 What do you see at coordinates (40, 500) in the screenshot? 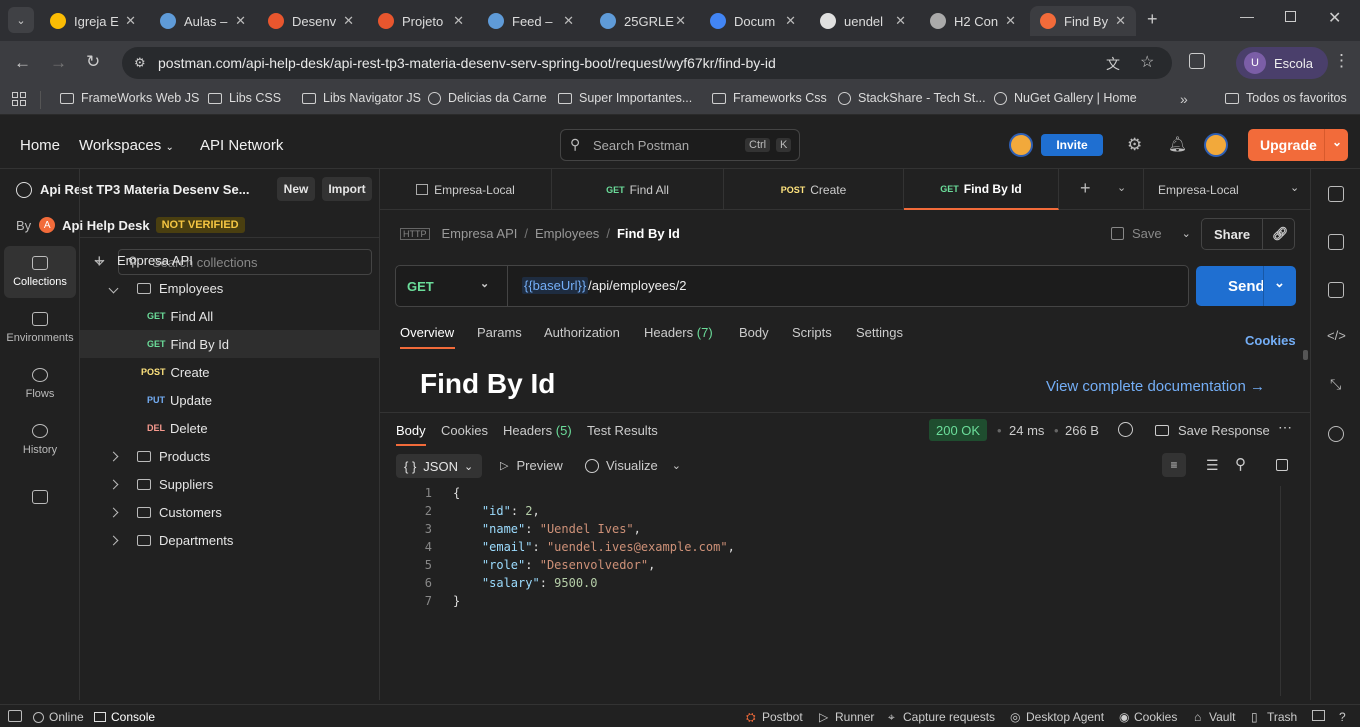
I see `rail-configure` at bounding box center [40, 500].